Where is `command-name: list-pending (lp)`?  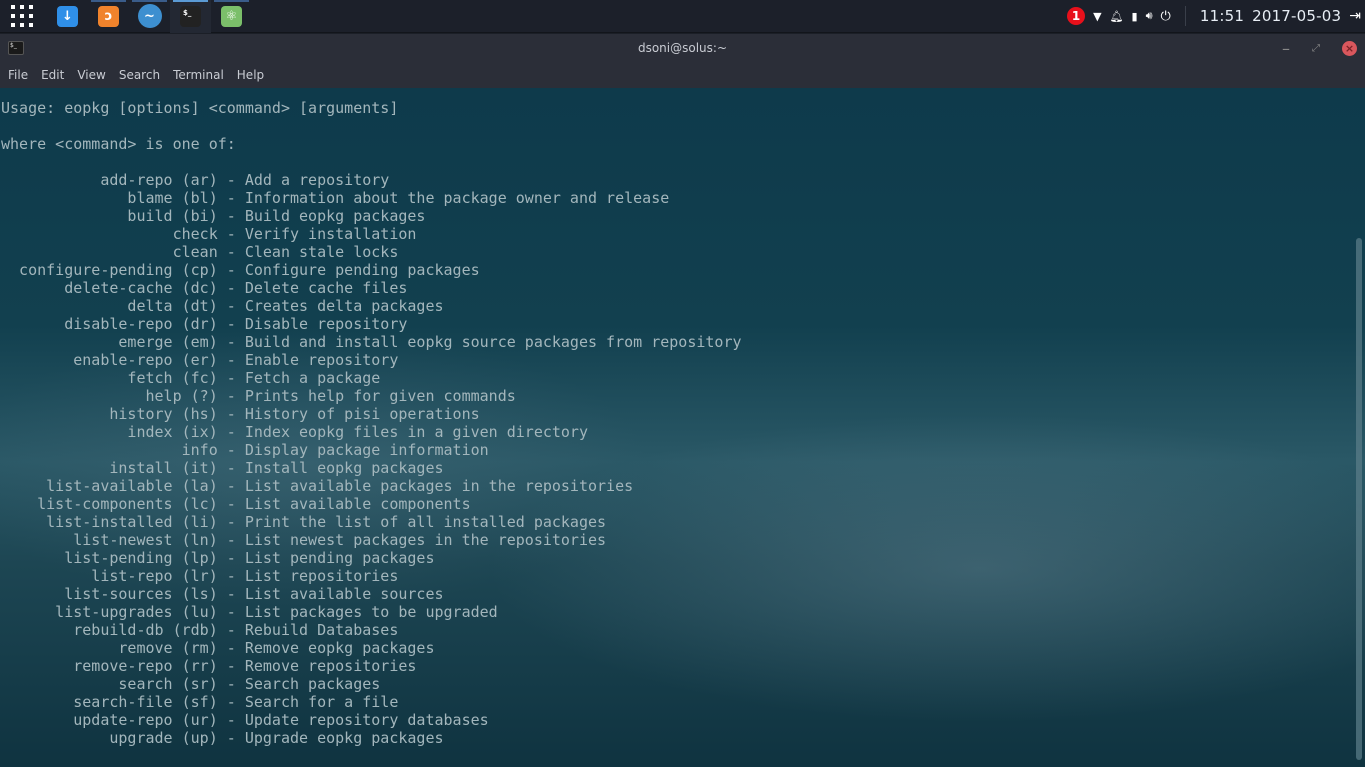
command-name: list-pending (lp) is located at coordinates (141, 558).